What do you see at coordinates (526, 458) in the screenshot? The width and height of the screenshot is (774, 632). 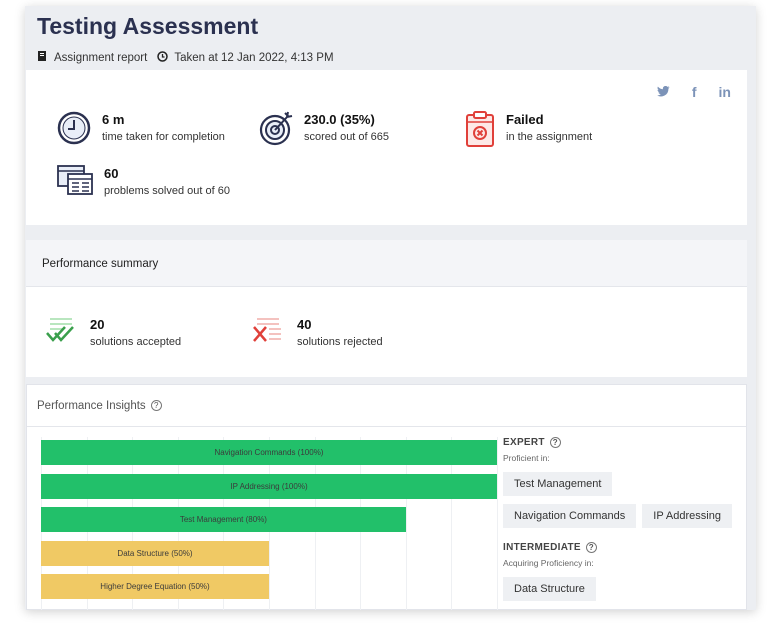 I see `expert-sub: Proficient in:` at bounding box center [526, 458].